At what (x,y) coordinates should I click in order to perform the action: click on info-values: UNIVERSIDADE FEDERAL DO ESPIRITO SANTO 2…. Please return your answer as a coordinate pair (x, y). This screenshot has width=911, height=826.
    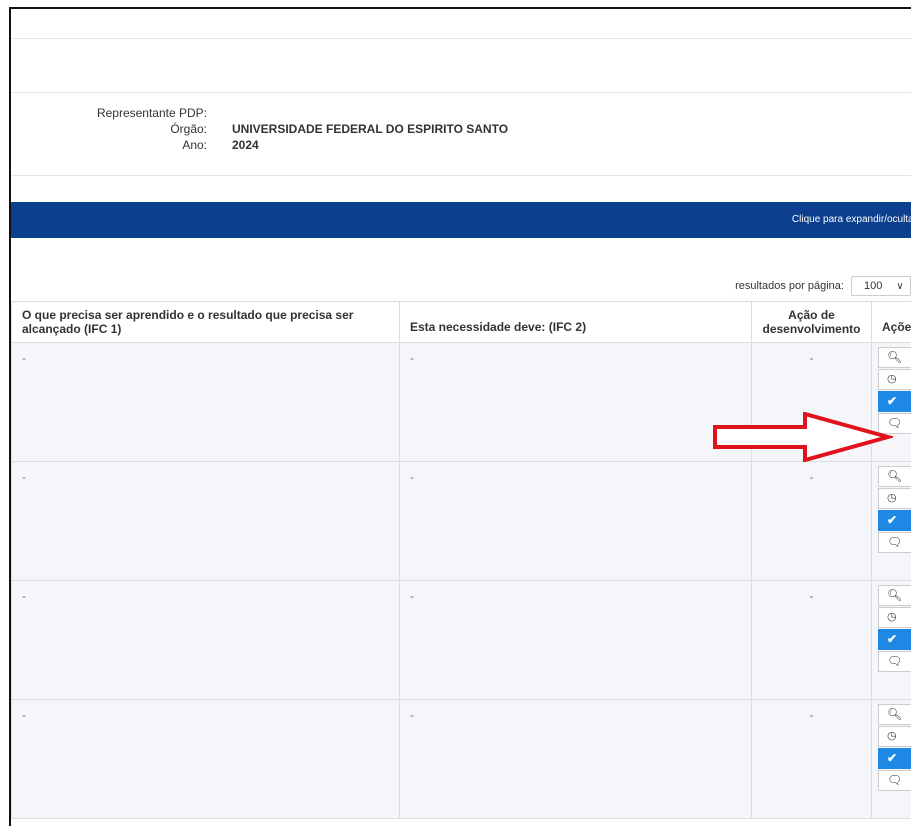
    Looking at the image, I should click on (432, 142).